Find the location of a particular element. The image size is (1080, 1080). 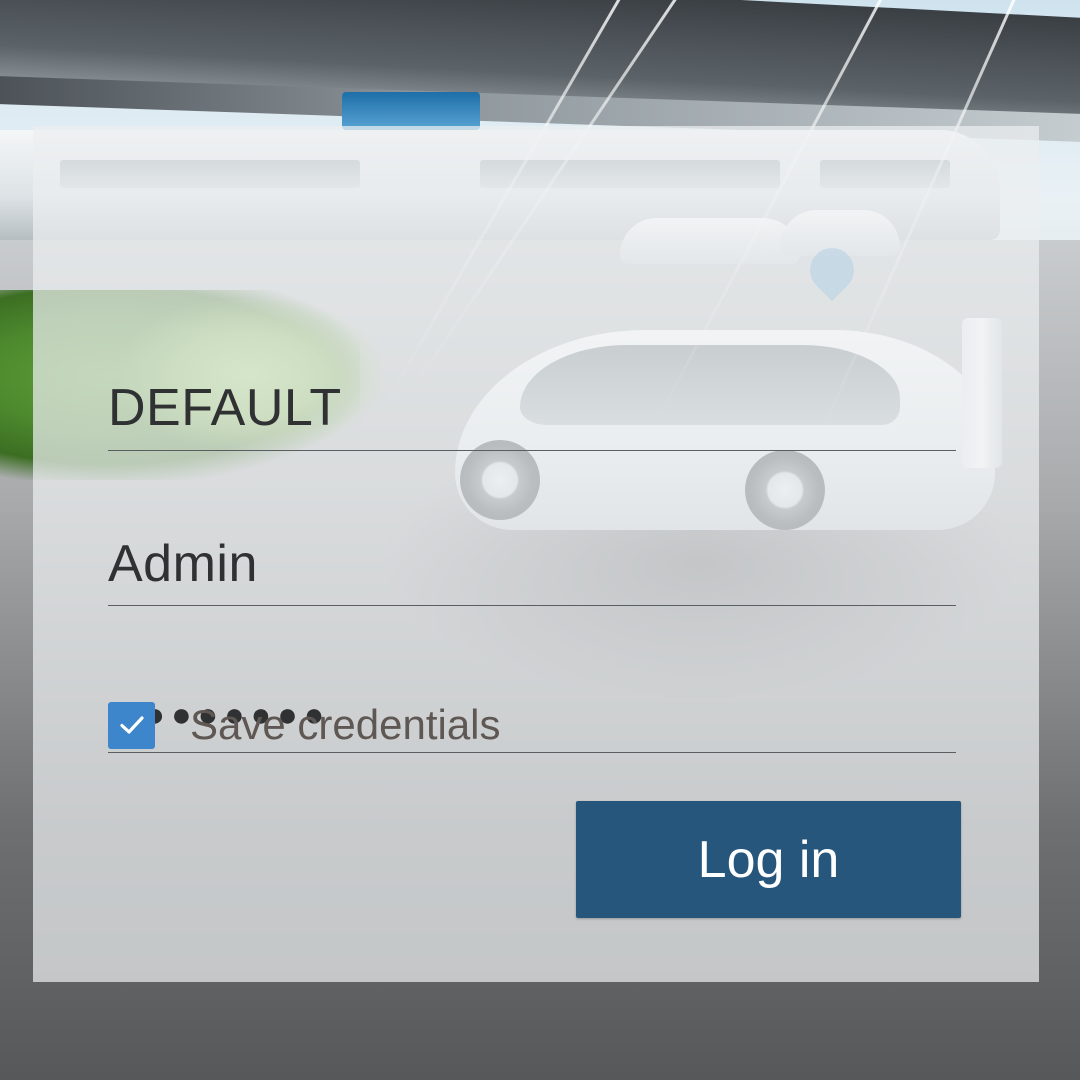

profile-value: DEFAULT is located at coordinates (225, 408).